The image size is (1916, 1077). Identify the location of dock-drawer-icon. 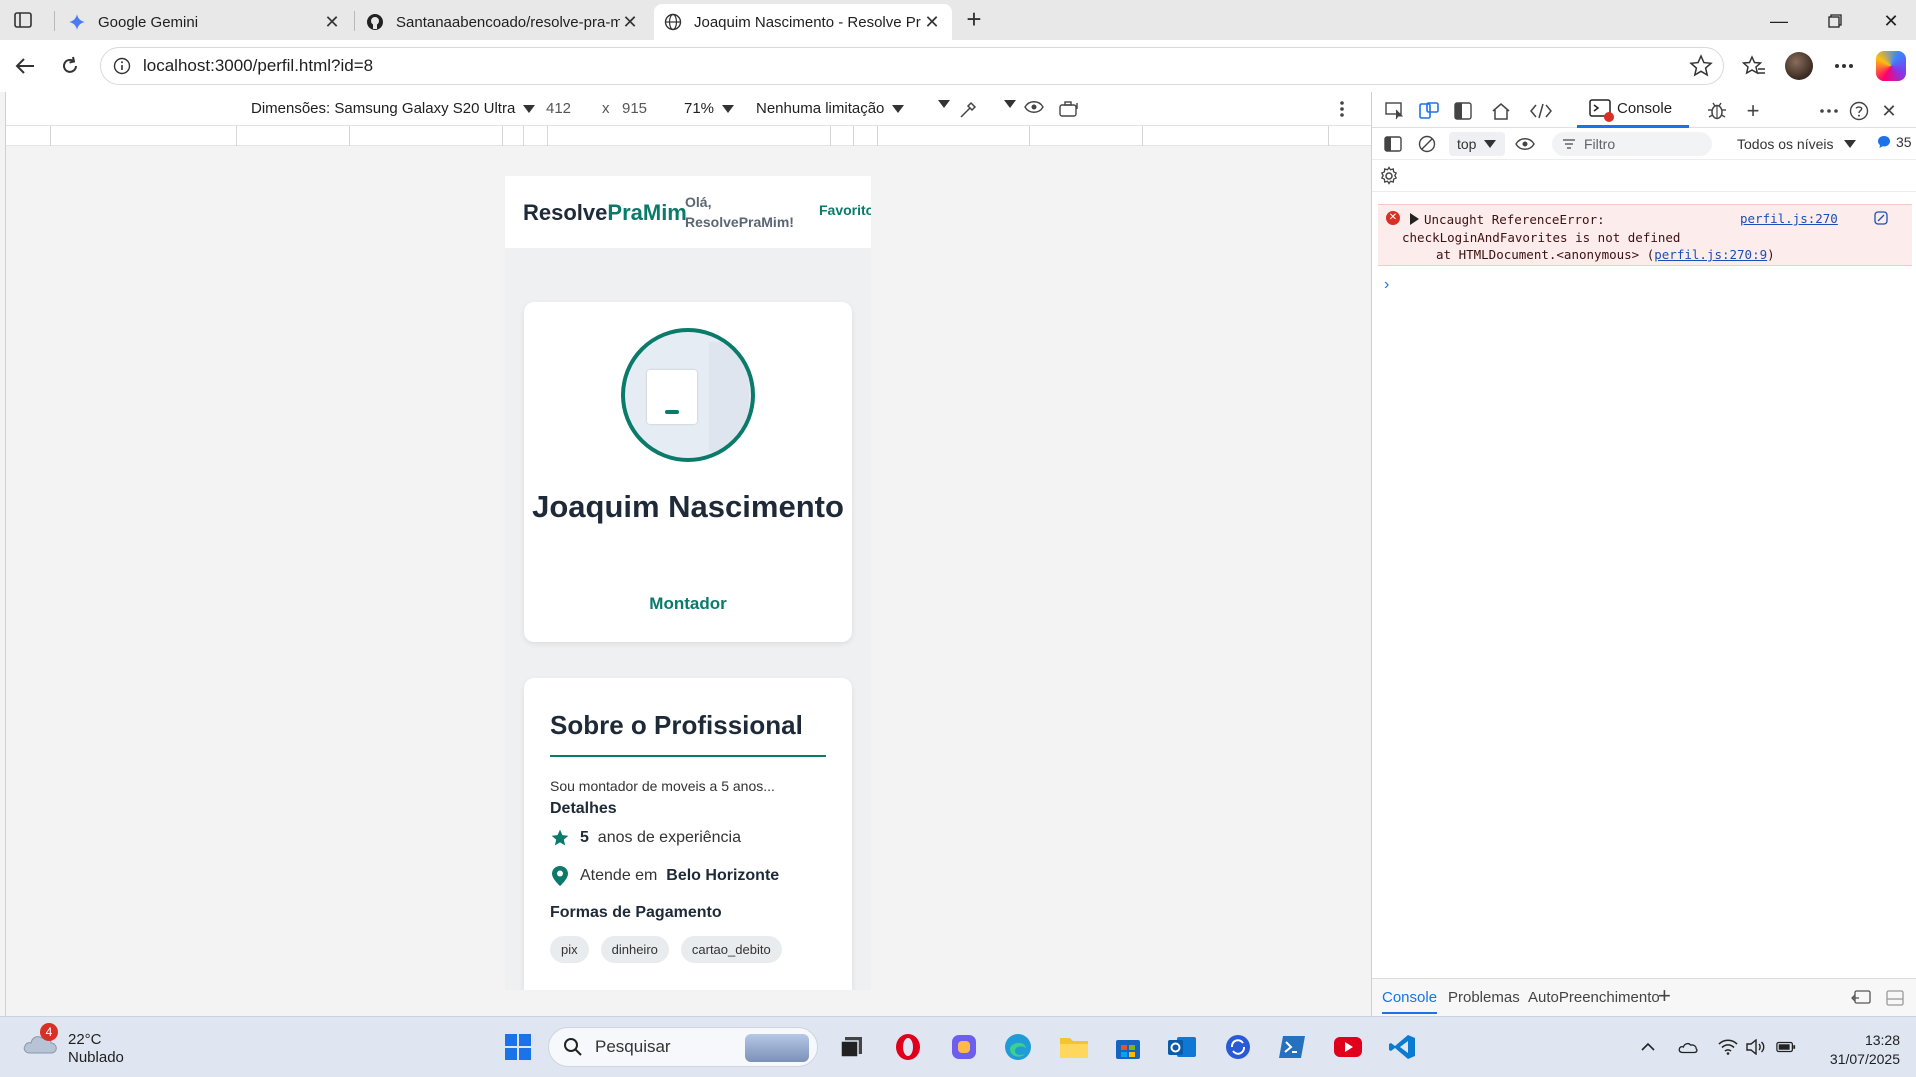
(1861, 998).